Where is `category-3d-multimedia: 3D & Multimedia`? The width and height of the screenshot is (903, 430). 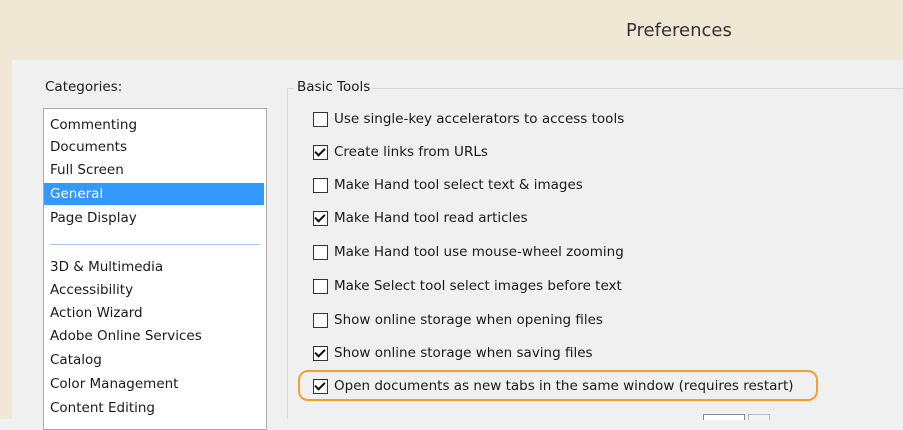
category-3d-multimedia: 3D & Multimedia is located at coordinates (154, 267).